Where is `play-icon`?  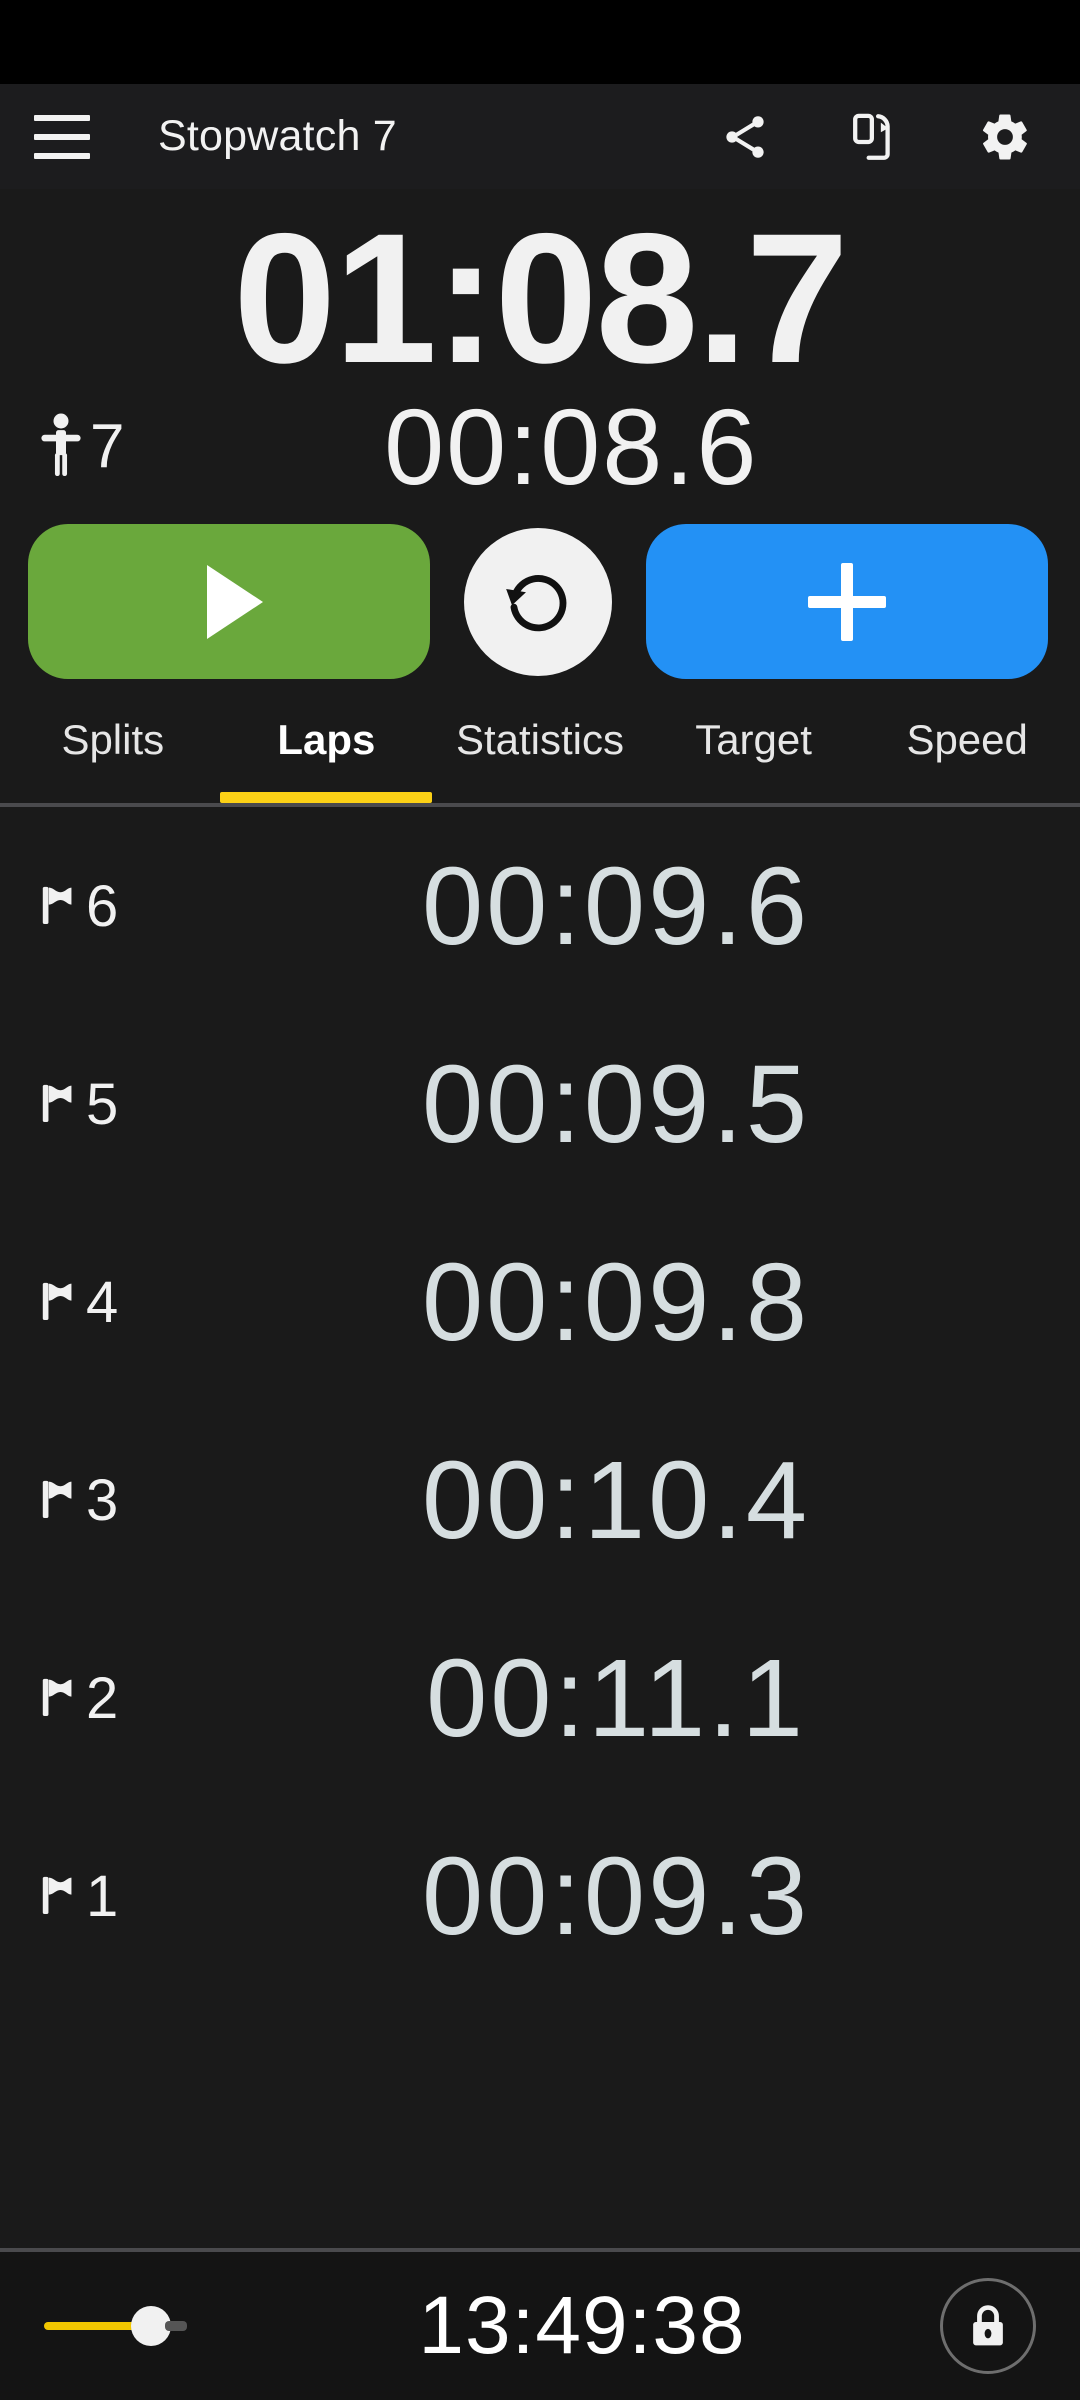
play-icon is located at coordinates (235, 601).